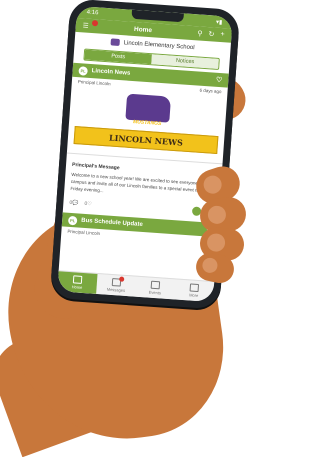  I want to click on signal-icon: ▾▮, so click(219, 22).